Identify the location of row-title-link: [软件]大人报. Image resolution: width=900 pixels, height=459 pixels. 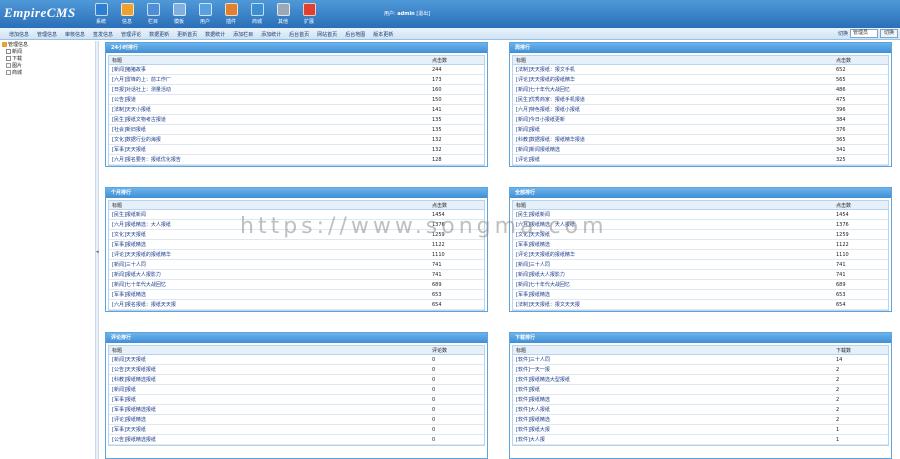
(673, 439).